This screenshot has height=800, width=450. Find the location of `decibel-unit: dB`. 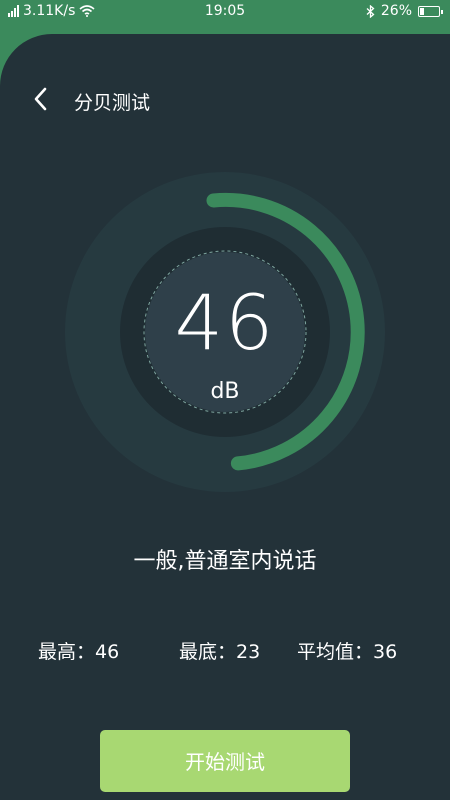

decibel-unit: dB is located at coordinates (225, 391).